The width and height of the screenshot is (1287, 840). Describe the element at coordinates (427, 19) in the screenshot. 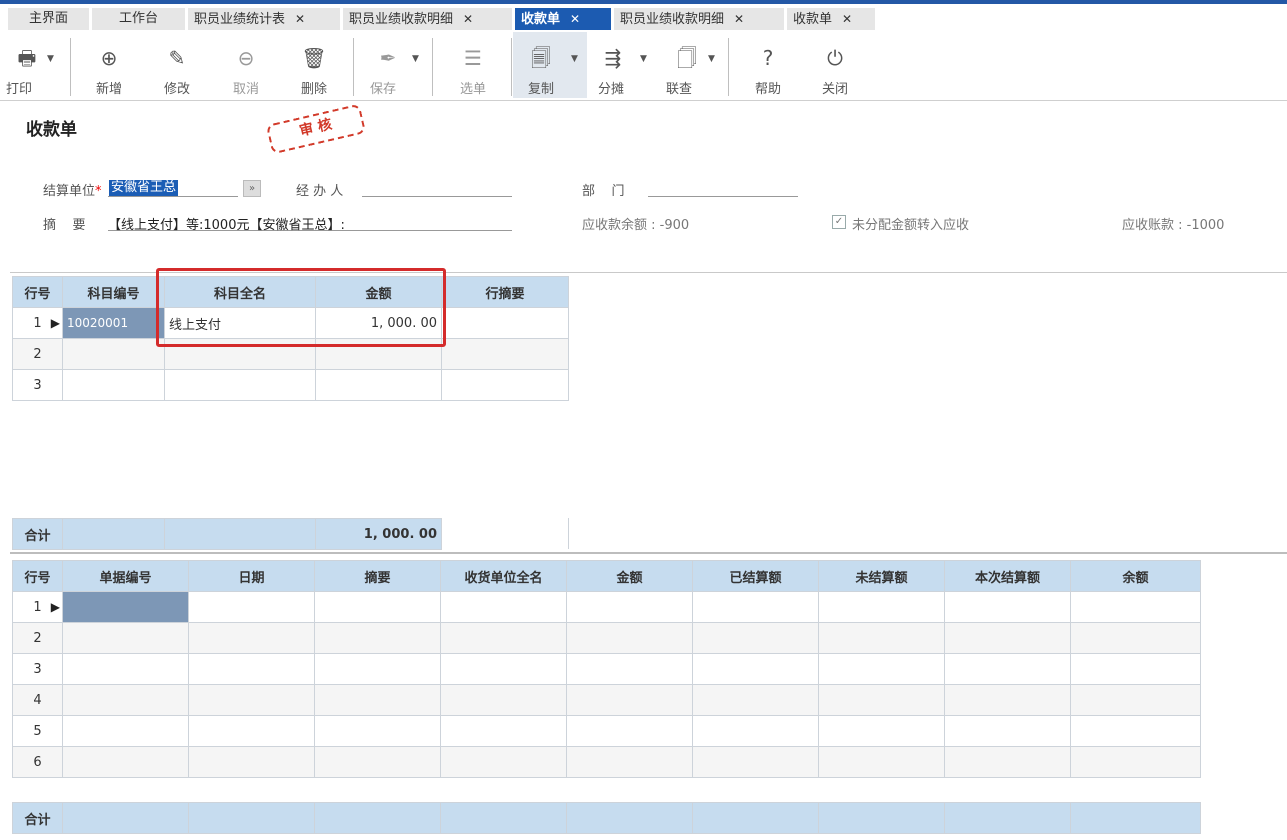

I see `tab-staff-receipt-detail: 职员业绩收款明细 ✕` at that location.